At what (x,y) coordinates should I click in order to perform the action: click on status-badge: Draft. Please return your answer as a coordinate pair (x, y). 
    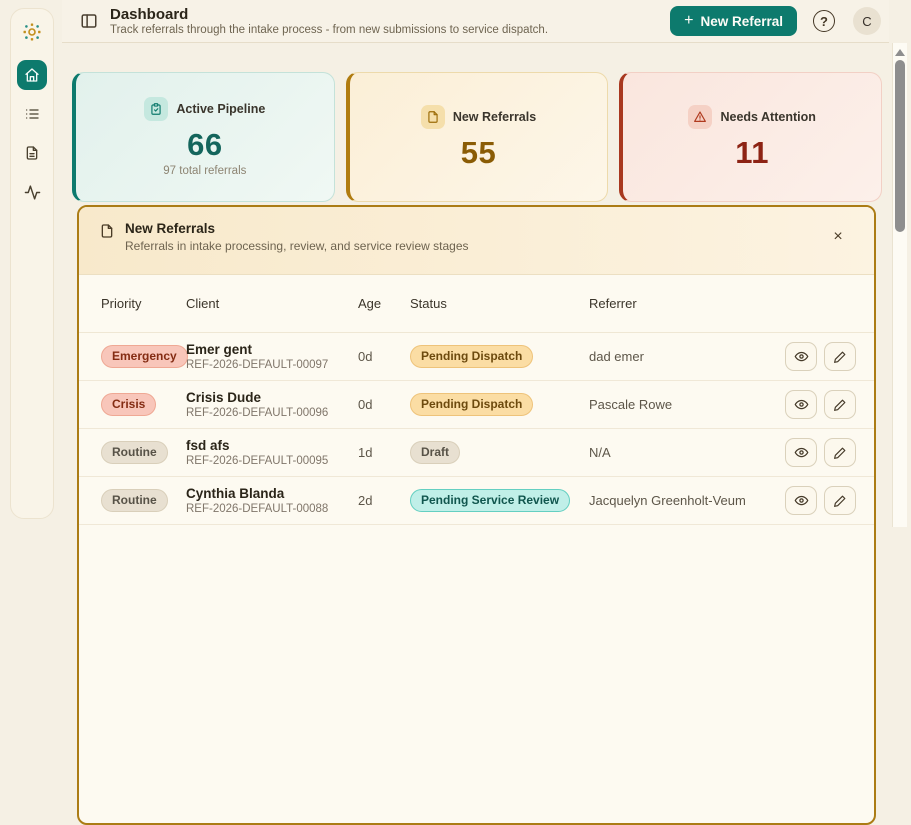
    Looking at the image, I should click on (435, 452).